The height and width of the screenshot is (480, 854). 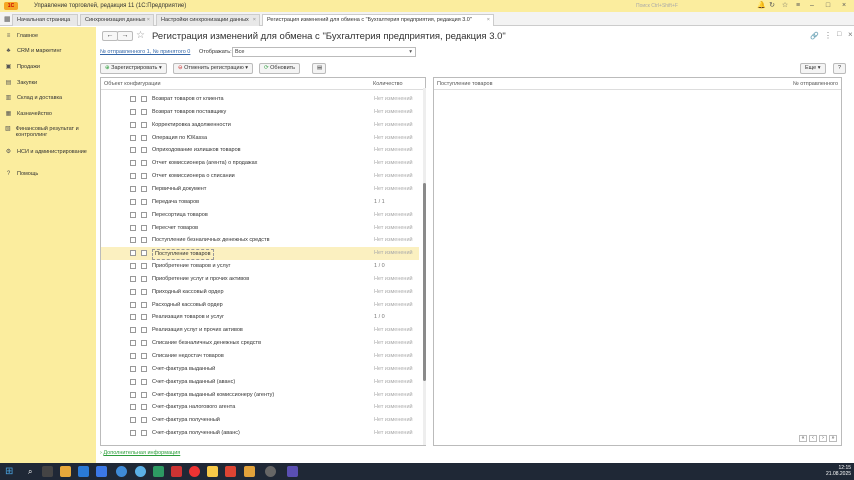 I want to click on history-icon: ↻, so click(x=772, y=6).